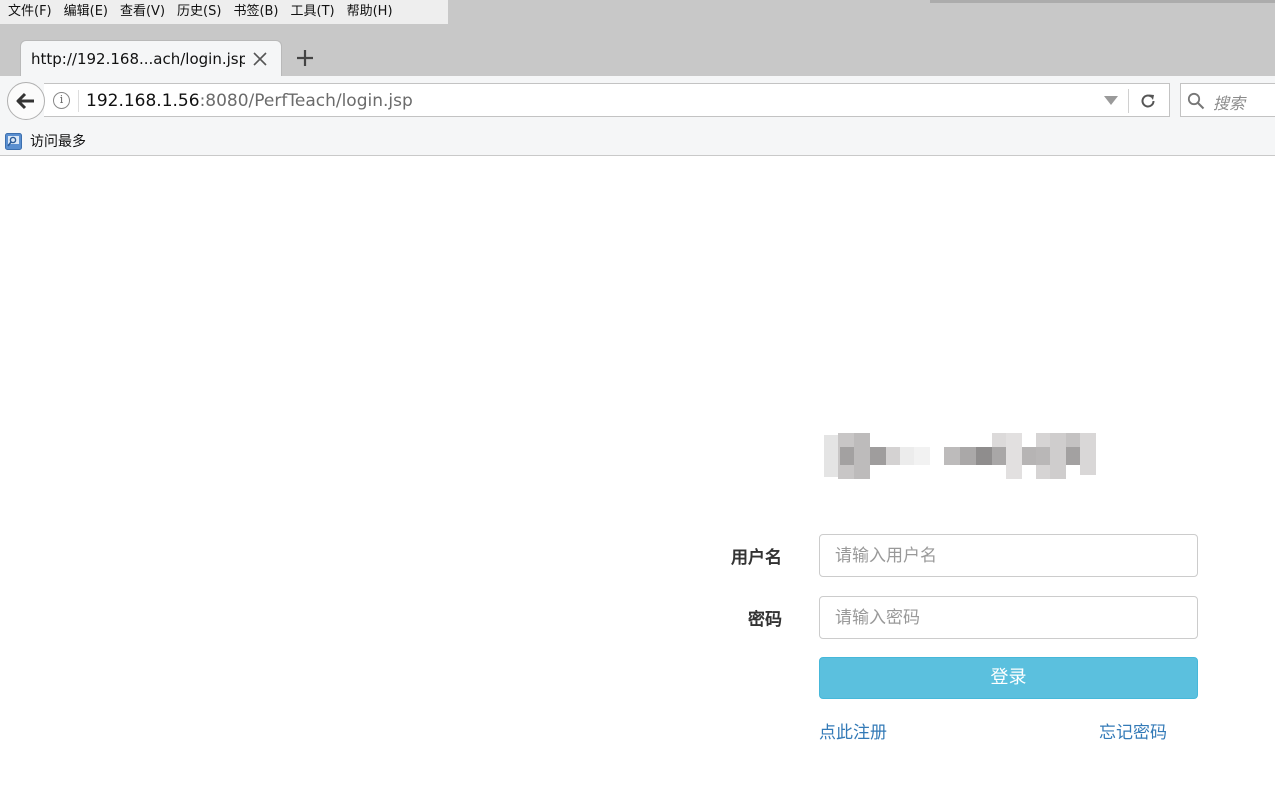  What do you see at coordinates (30, 12) in the screenshot?
I see `menu-file: 文件(F)` at bounding box center [30, 12].